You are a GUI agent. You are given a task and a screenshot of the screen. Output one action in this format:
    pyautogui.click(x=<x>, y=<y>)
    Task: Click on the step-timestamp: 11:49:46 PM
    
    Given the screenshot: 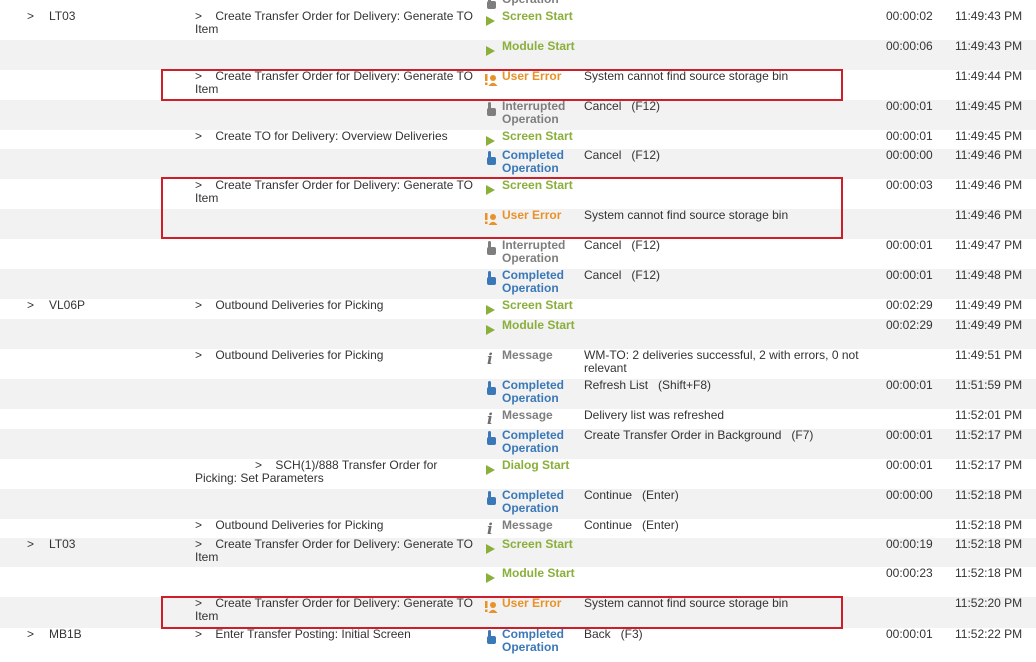 What is the action you would take?
    pyautogui.click(x=989, y=185)
    